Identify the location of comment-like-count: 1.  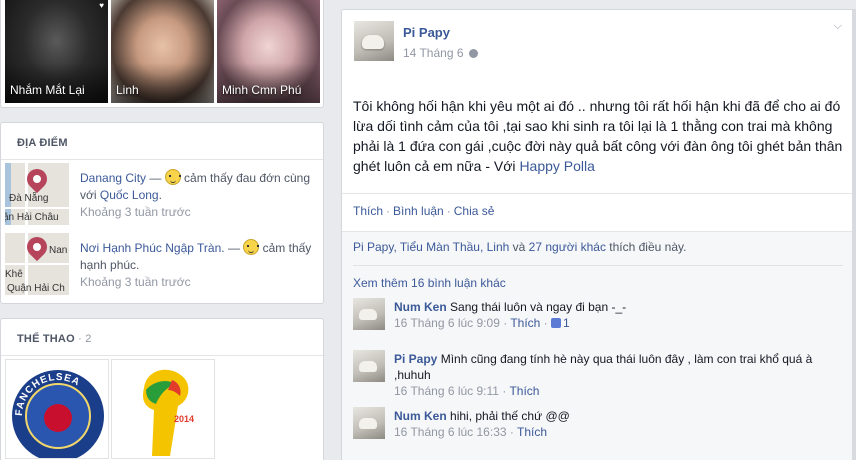
(560, 323).